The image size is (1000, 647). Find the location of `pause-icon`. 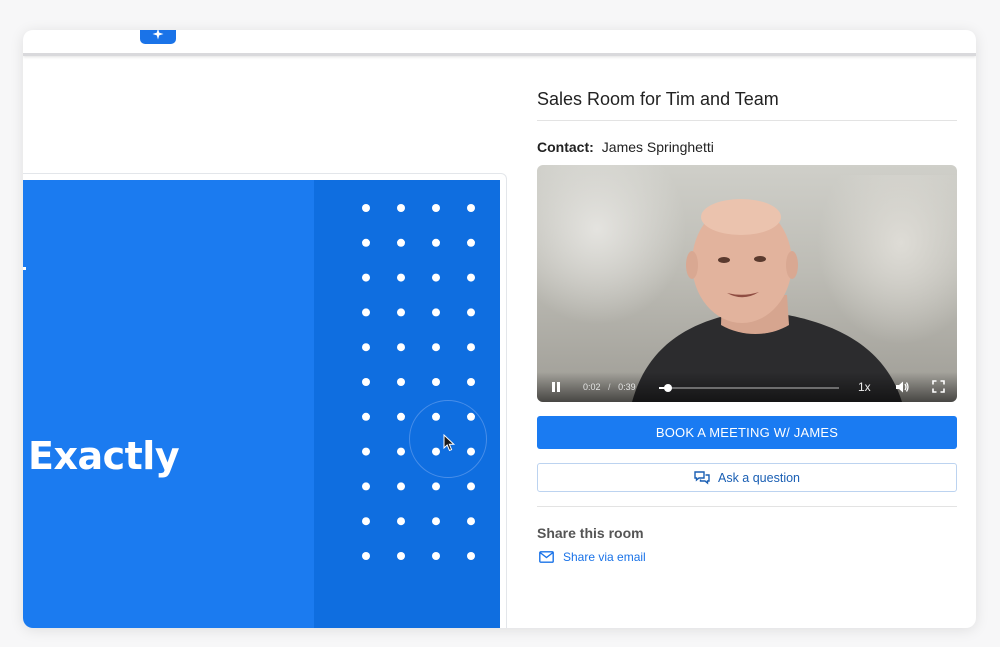

pause-icon is located at coordinates (556, 387).